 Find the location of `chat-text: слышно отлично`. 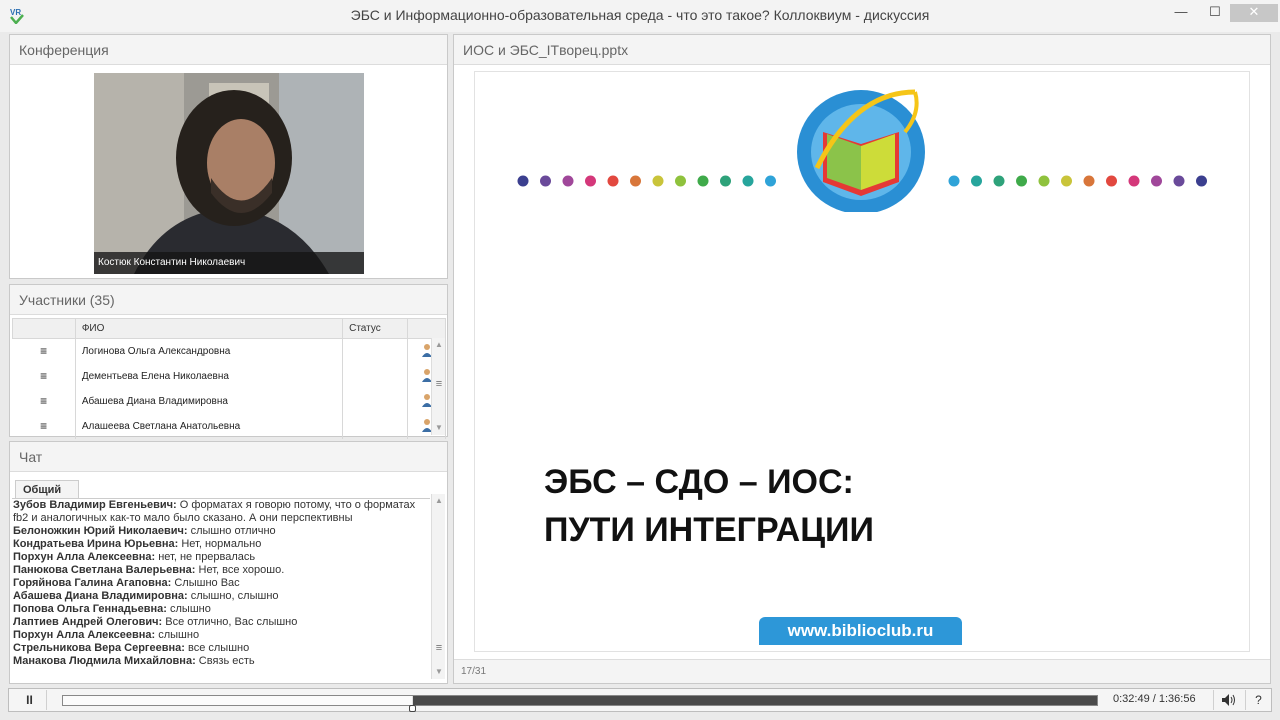

chat-text: слышно отлично is located at coordinates (231, 531).